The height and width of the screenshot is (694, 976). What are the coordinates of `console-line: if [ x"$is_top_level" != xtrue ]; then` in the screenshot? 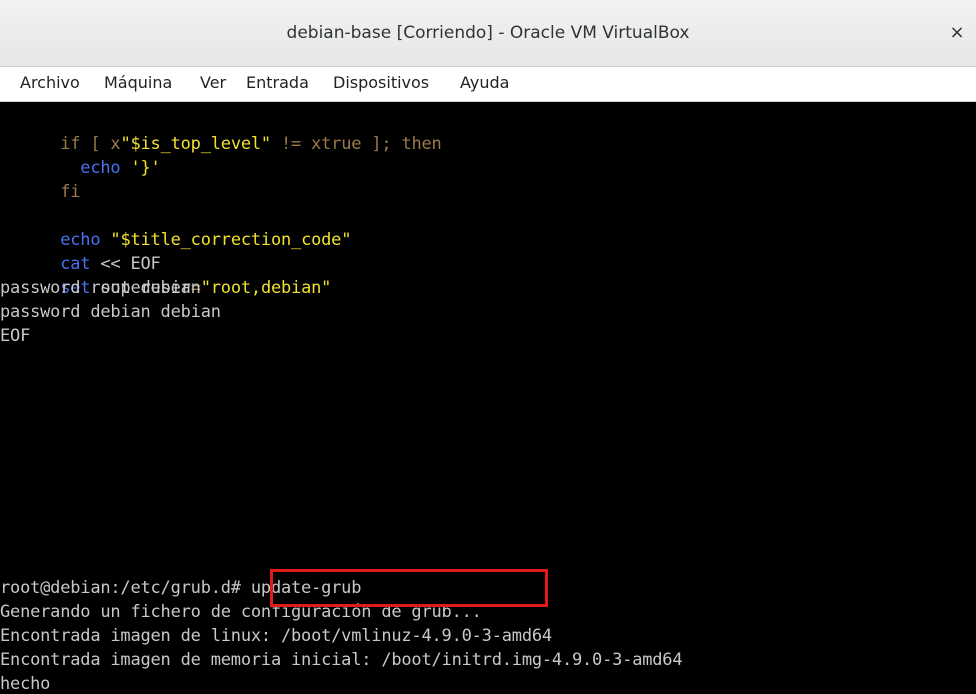 It's located at (221, 131).